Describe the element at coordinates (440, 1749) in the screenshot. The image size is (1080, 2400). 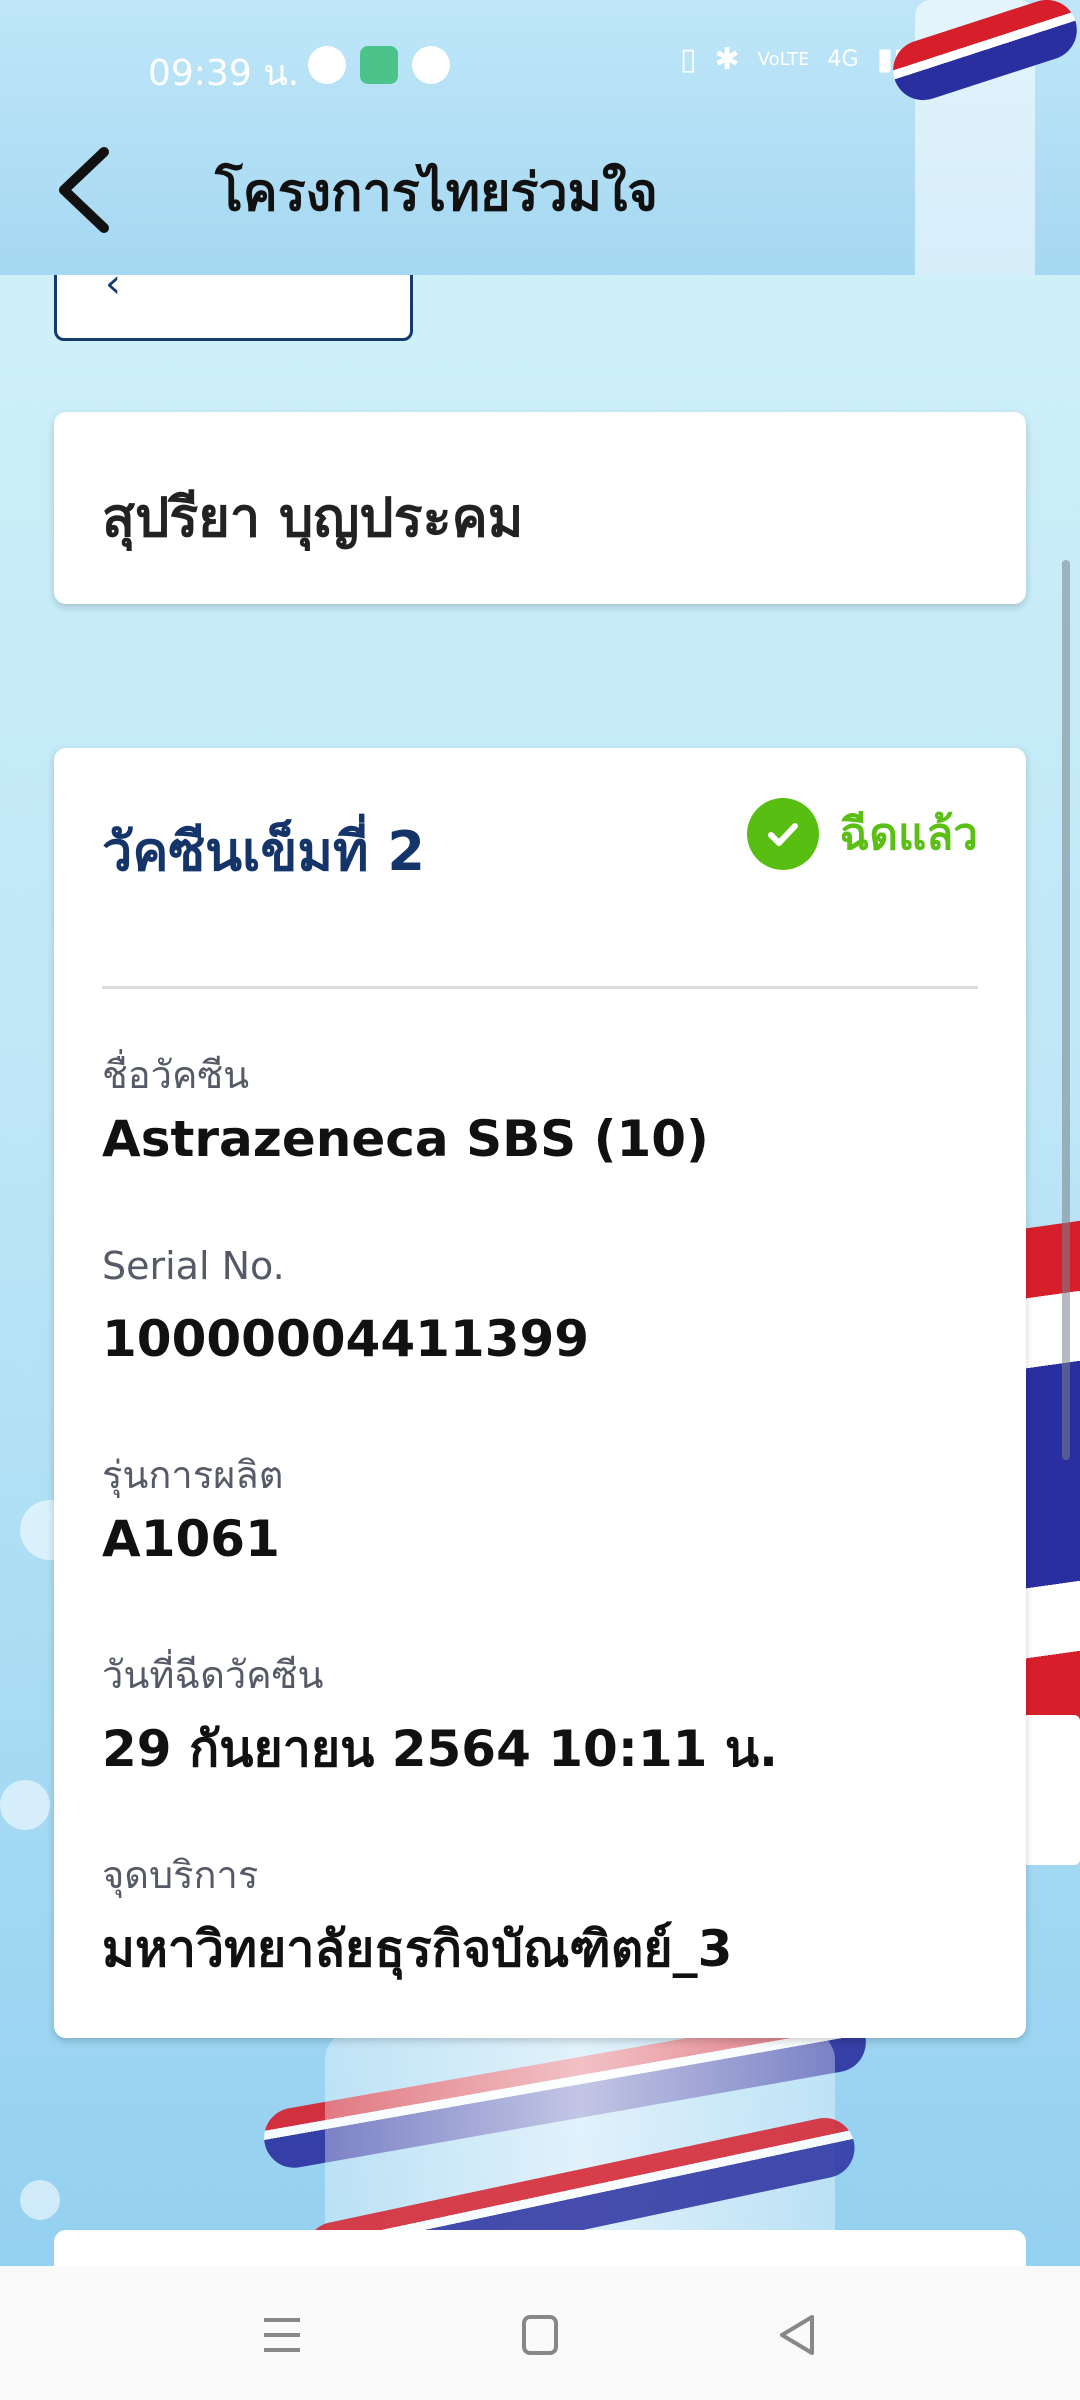
I see `vaccination-date-value: 29 กันยายน 2564 10:11 น.` at that location.